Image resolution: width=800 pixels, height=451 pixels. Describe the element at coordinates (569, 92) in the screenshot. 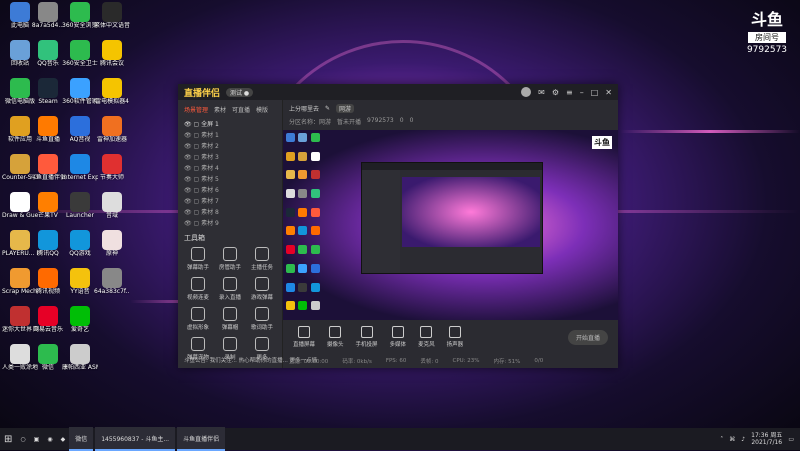

I see `menu-icon: ≡` at that location.